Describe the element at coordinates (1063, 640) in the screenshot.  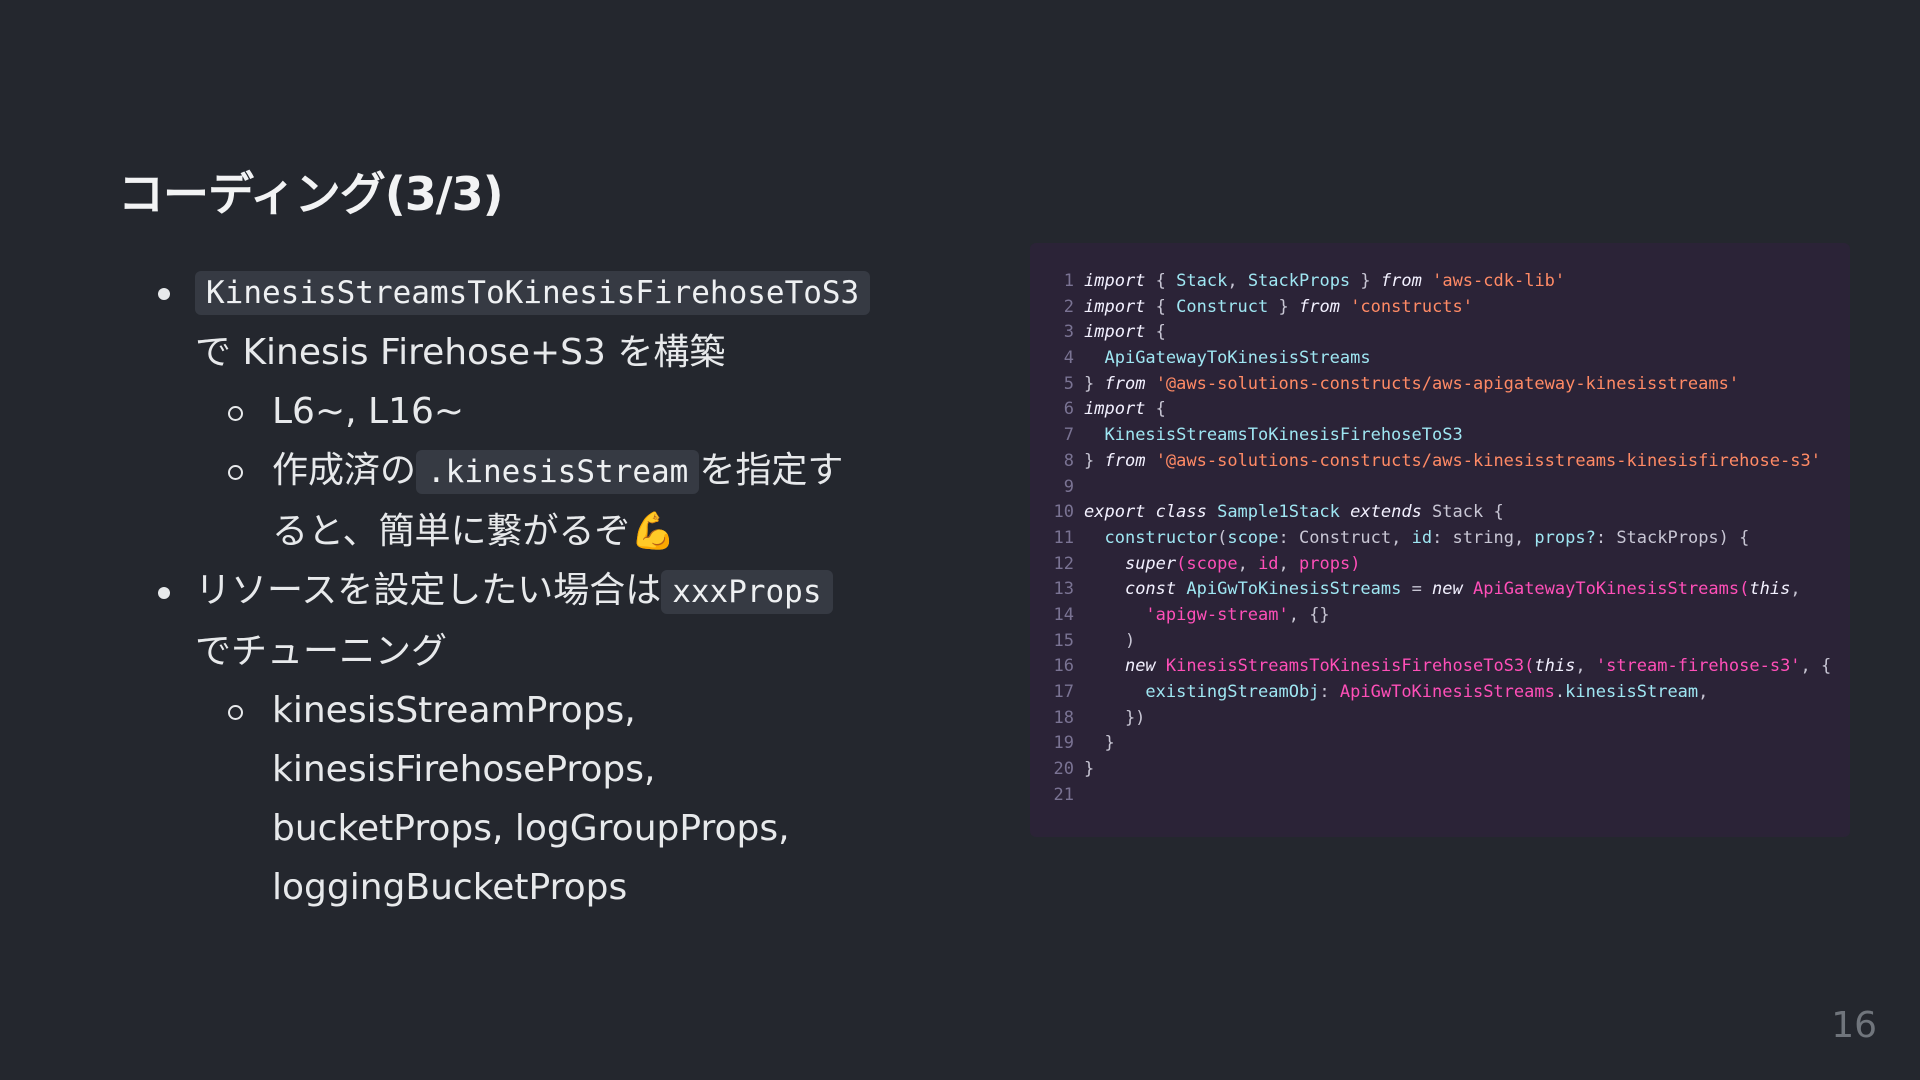
I see `line-number: 15` at that location.